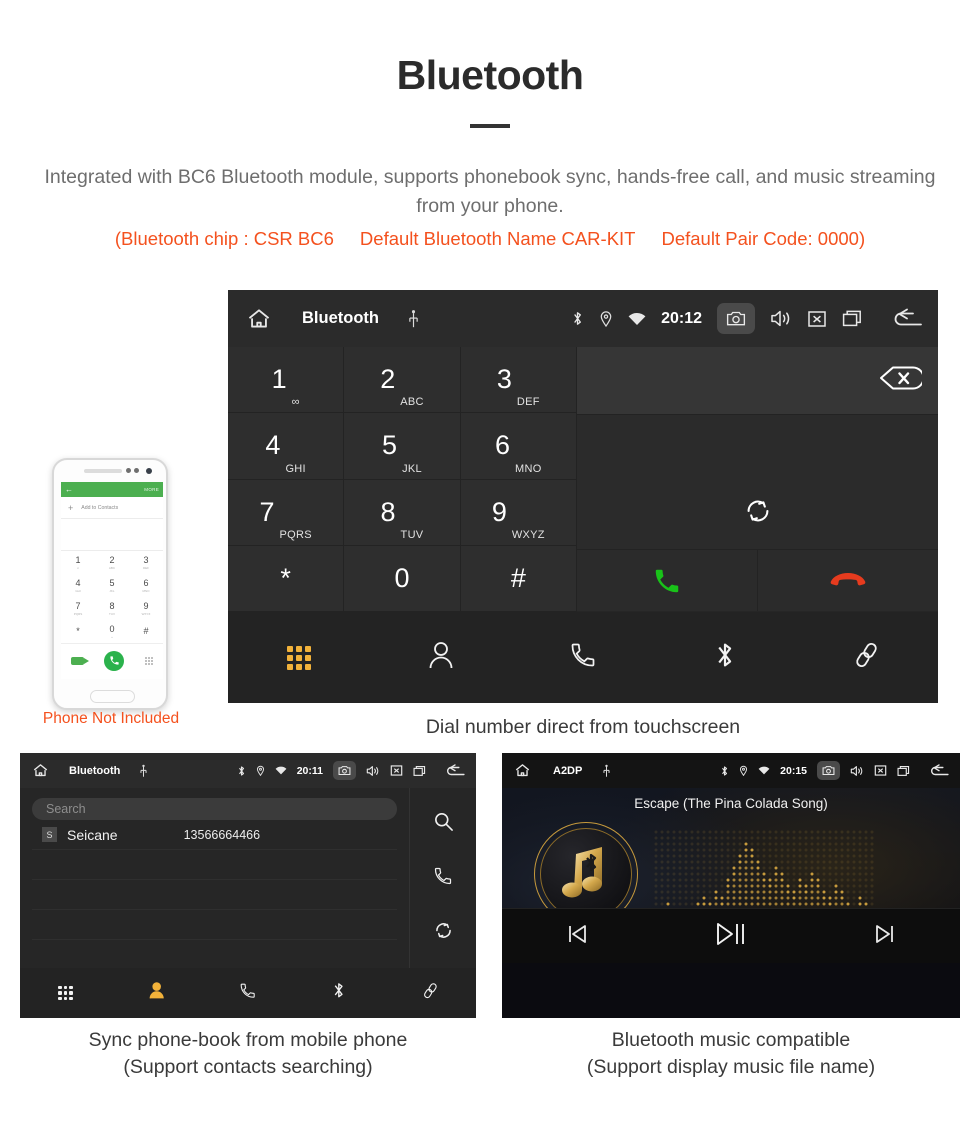 This screenshot has height=1143, width=980. Describe the element at coordinates (528, 402) in the screenshot. I see `dial-key-letters: DEF` at that location.